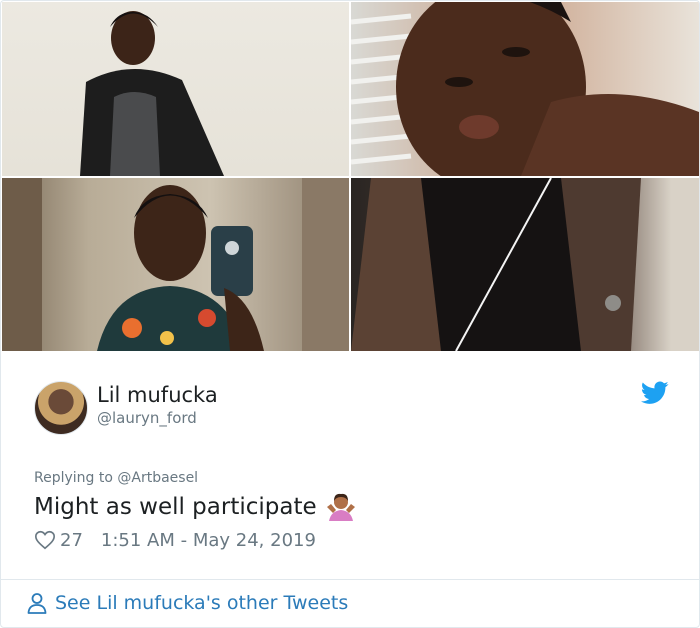 The width and height of the screenshot is (700, 628). I want to click on author-handle: @lauryn_ford, so click(147, 418).